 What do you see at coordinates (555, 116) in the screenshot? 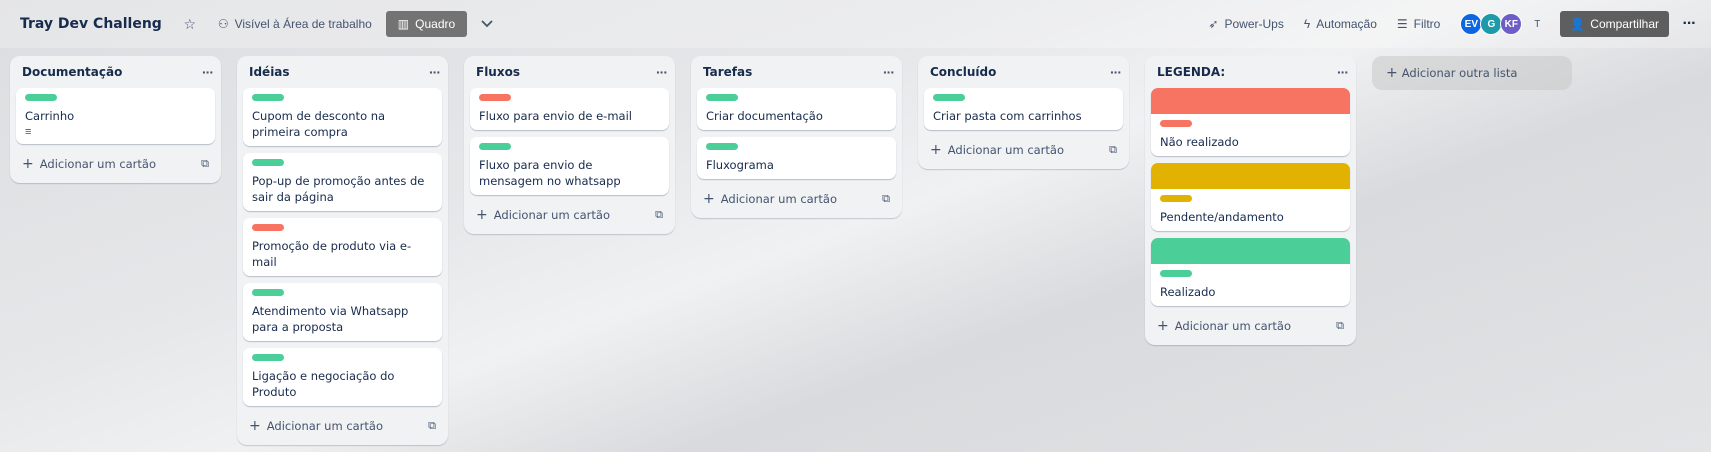
I see `card-title: Fluxo para envio de e-mail` at bounding box center [555, 116].